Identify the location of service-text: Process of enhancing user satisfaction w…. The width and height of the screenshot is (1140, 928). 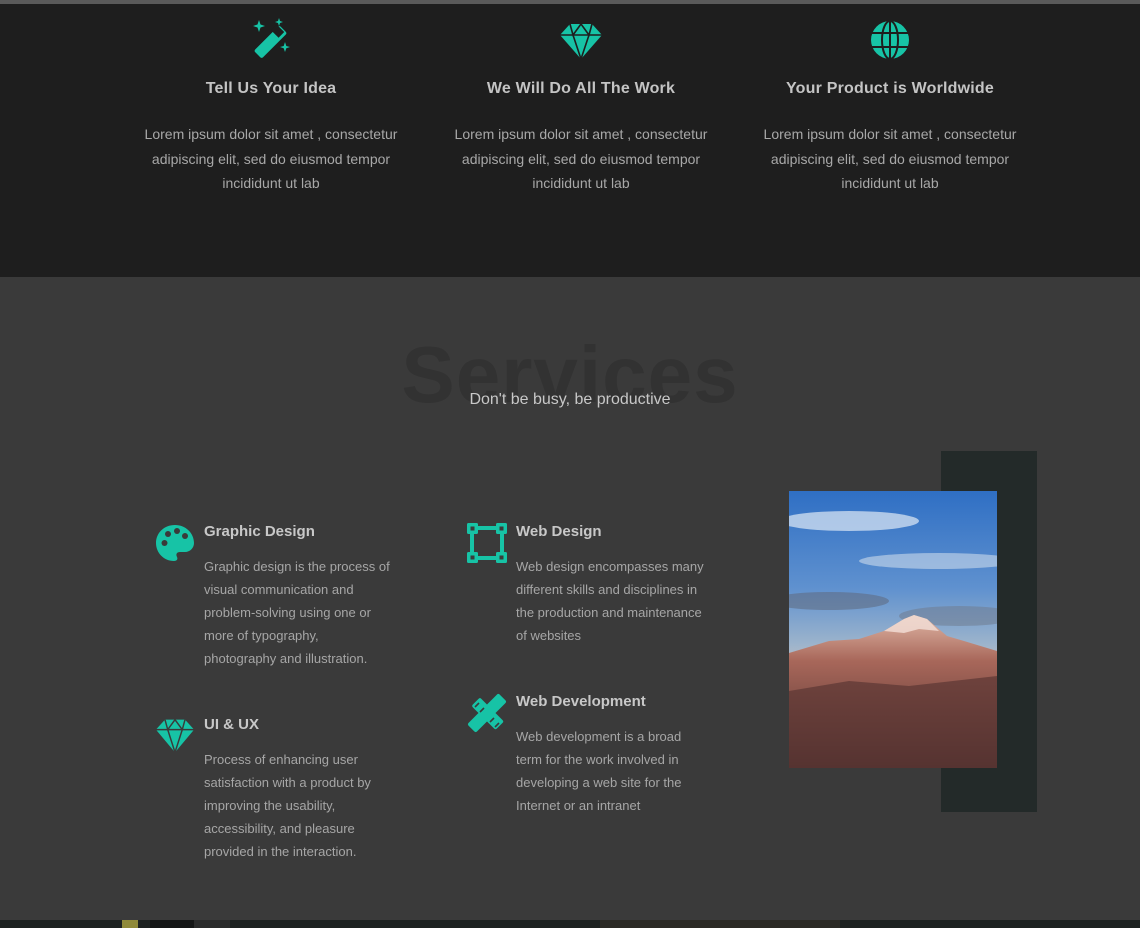
(287, 805).